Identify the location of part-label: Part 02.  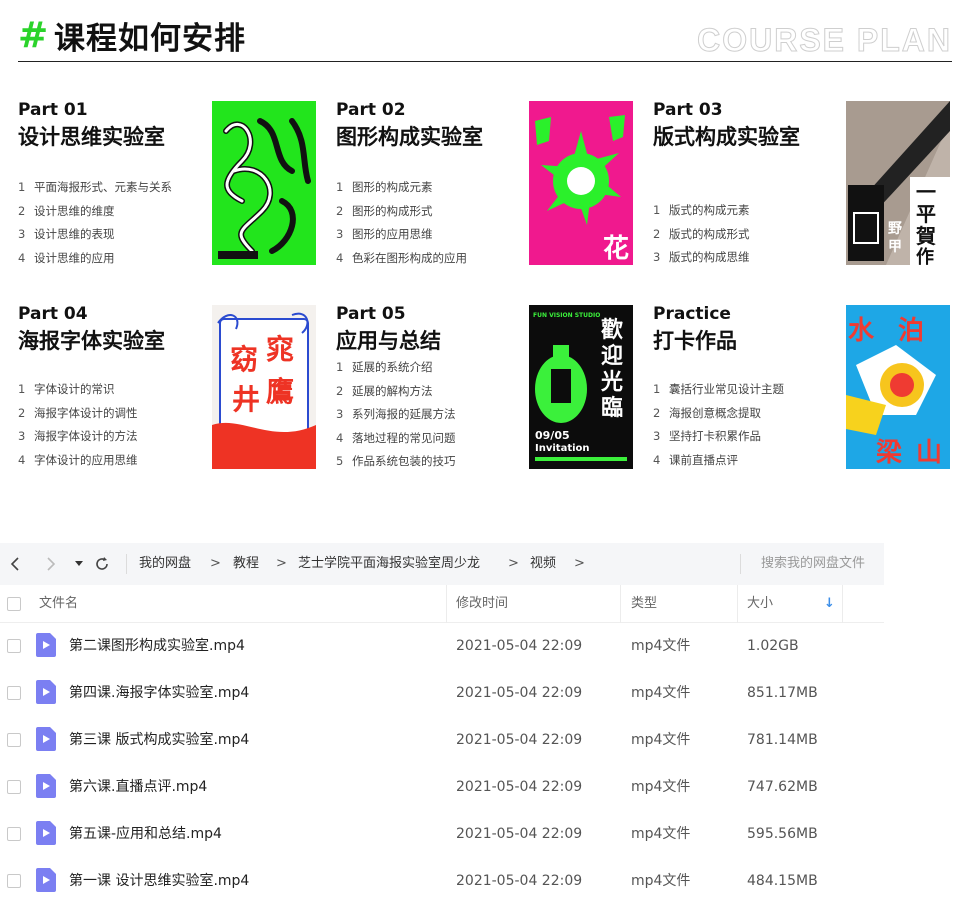
(371, 110).